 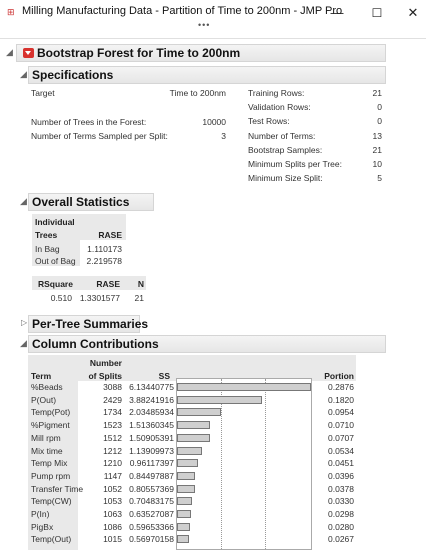 I want to click on term-cell: Pump rpm, so click(x=51, y=475).